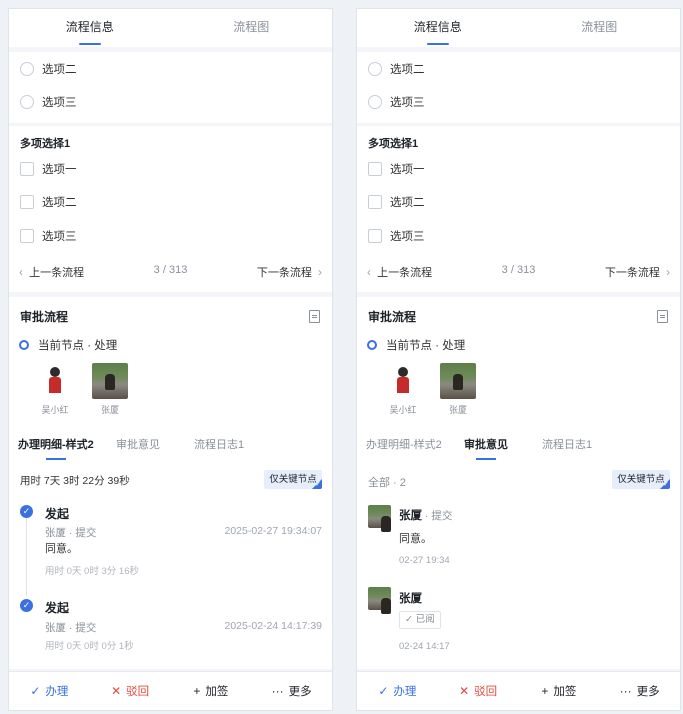 The width and height of the screenshot is (683, 714). Describe the element at coordinates (415, 539) in the screenshot. I see `comment-text: 同意。` at that location.